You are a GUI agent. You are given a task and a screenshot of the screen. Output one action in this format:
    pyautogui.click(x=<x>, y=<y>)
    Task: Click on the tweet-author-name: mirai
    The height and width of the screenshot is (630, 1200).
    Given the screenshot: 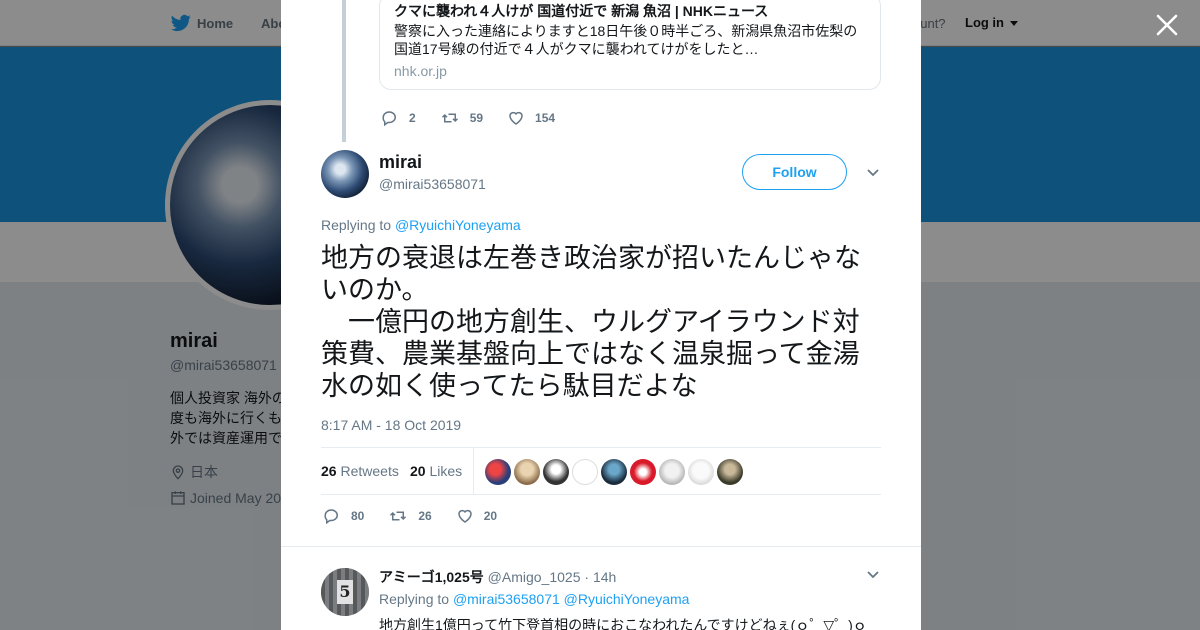 What is the action you would take?
    pyautogui.click(x=400, y=162)
    